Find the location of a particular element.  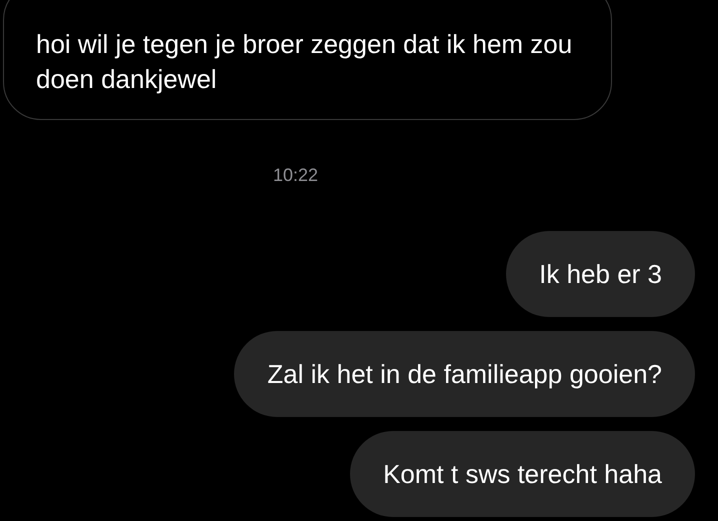

sent-message-bubble: Zal ik het in de familieapp gooien? is located at coordinates (464, 374).